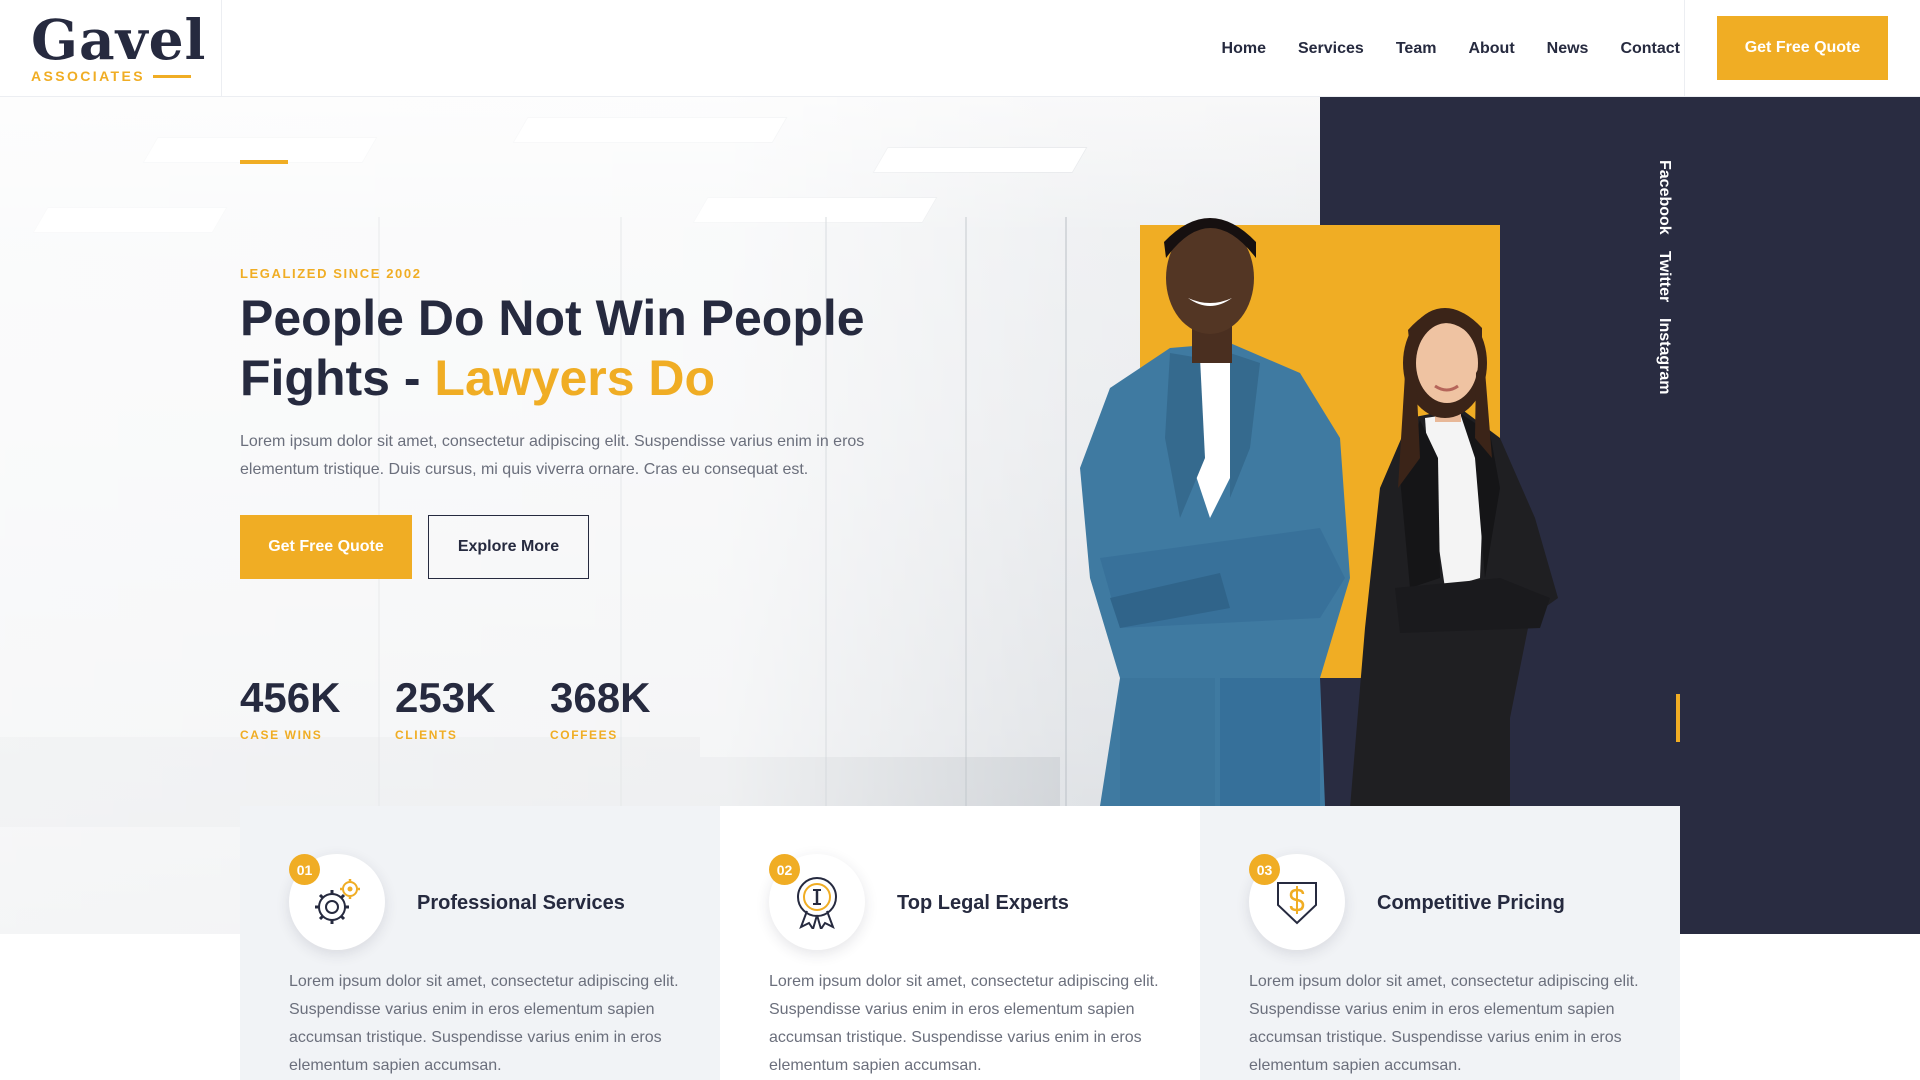 This screenshot has width=1920, height=1080. I want to click on gear-settings-icon, so click(337, 901).